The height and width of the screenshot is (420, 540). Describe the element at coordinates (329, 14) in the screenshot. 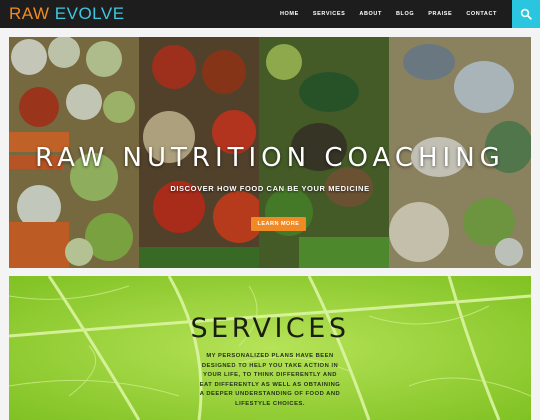

I see `nav-item-services: SERVICES` at that location.